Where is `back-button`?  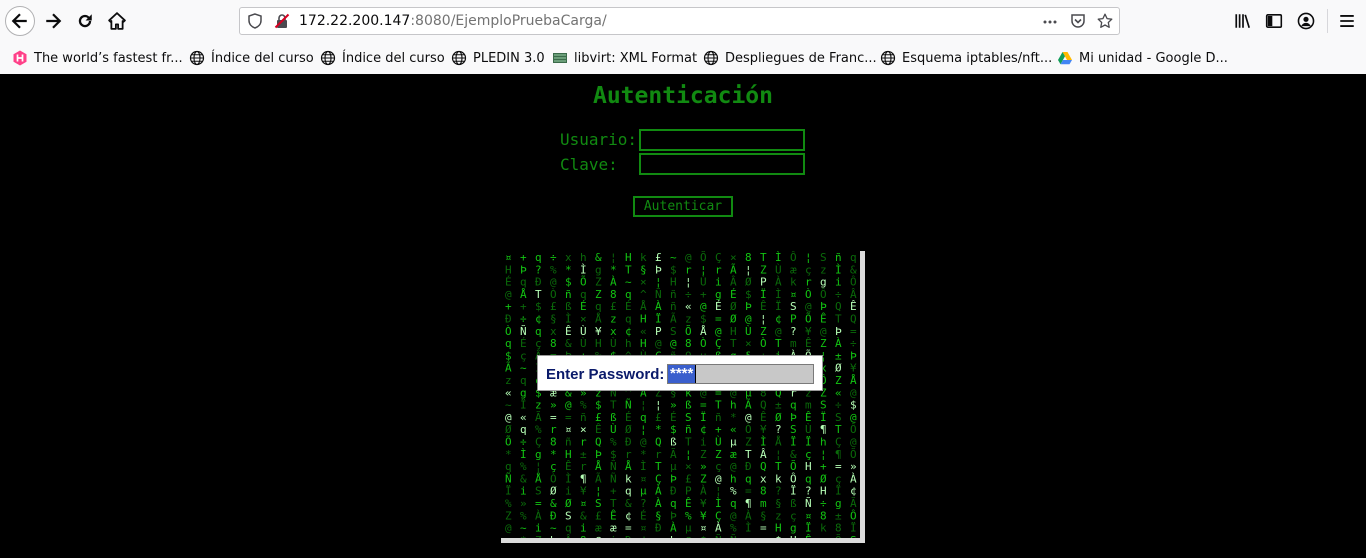 back-button is located at coordinates (20, 21).